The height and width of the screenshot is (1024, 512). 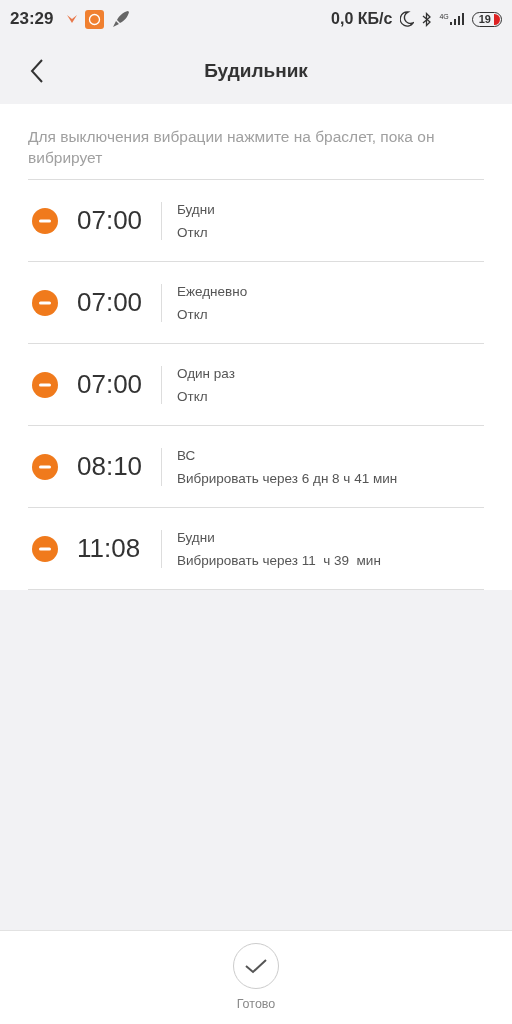 I want to click on done-button, so click(x=256, y=966).